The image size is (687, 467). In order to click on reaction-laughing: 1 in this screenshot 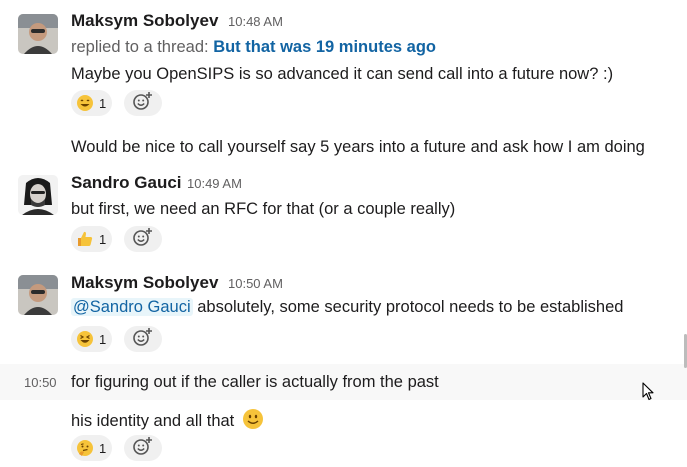, I will do `click(92, 339)`.